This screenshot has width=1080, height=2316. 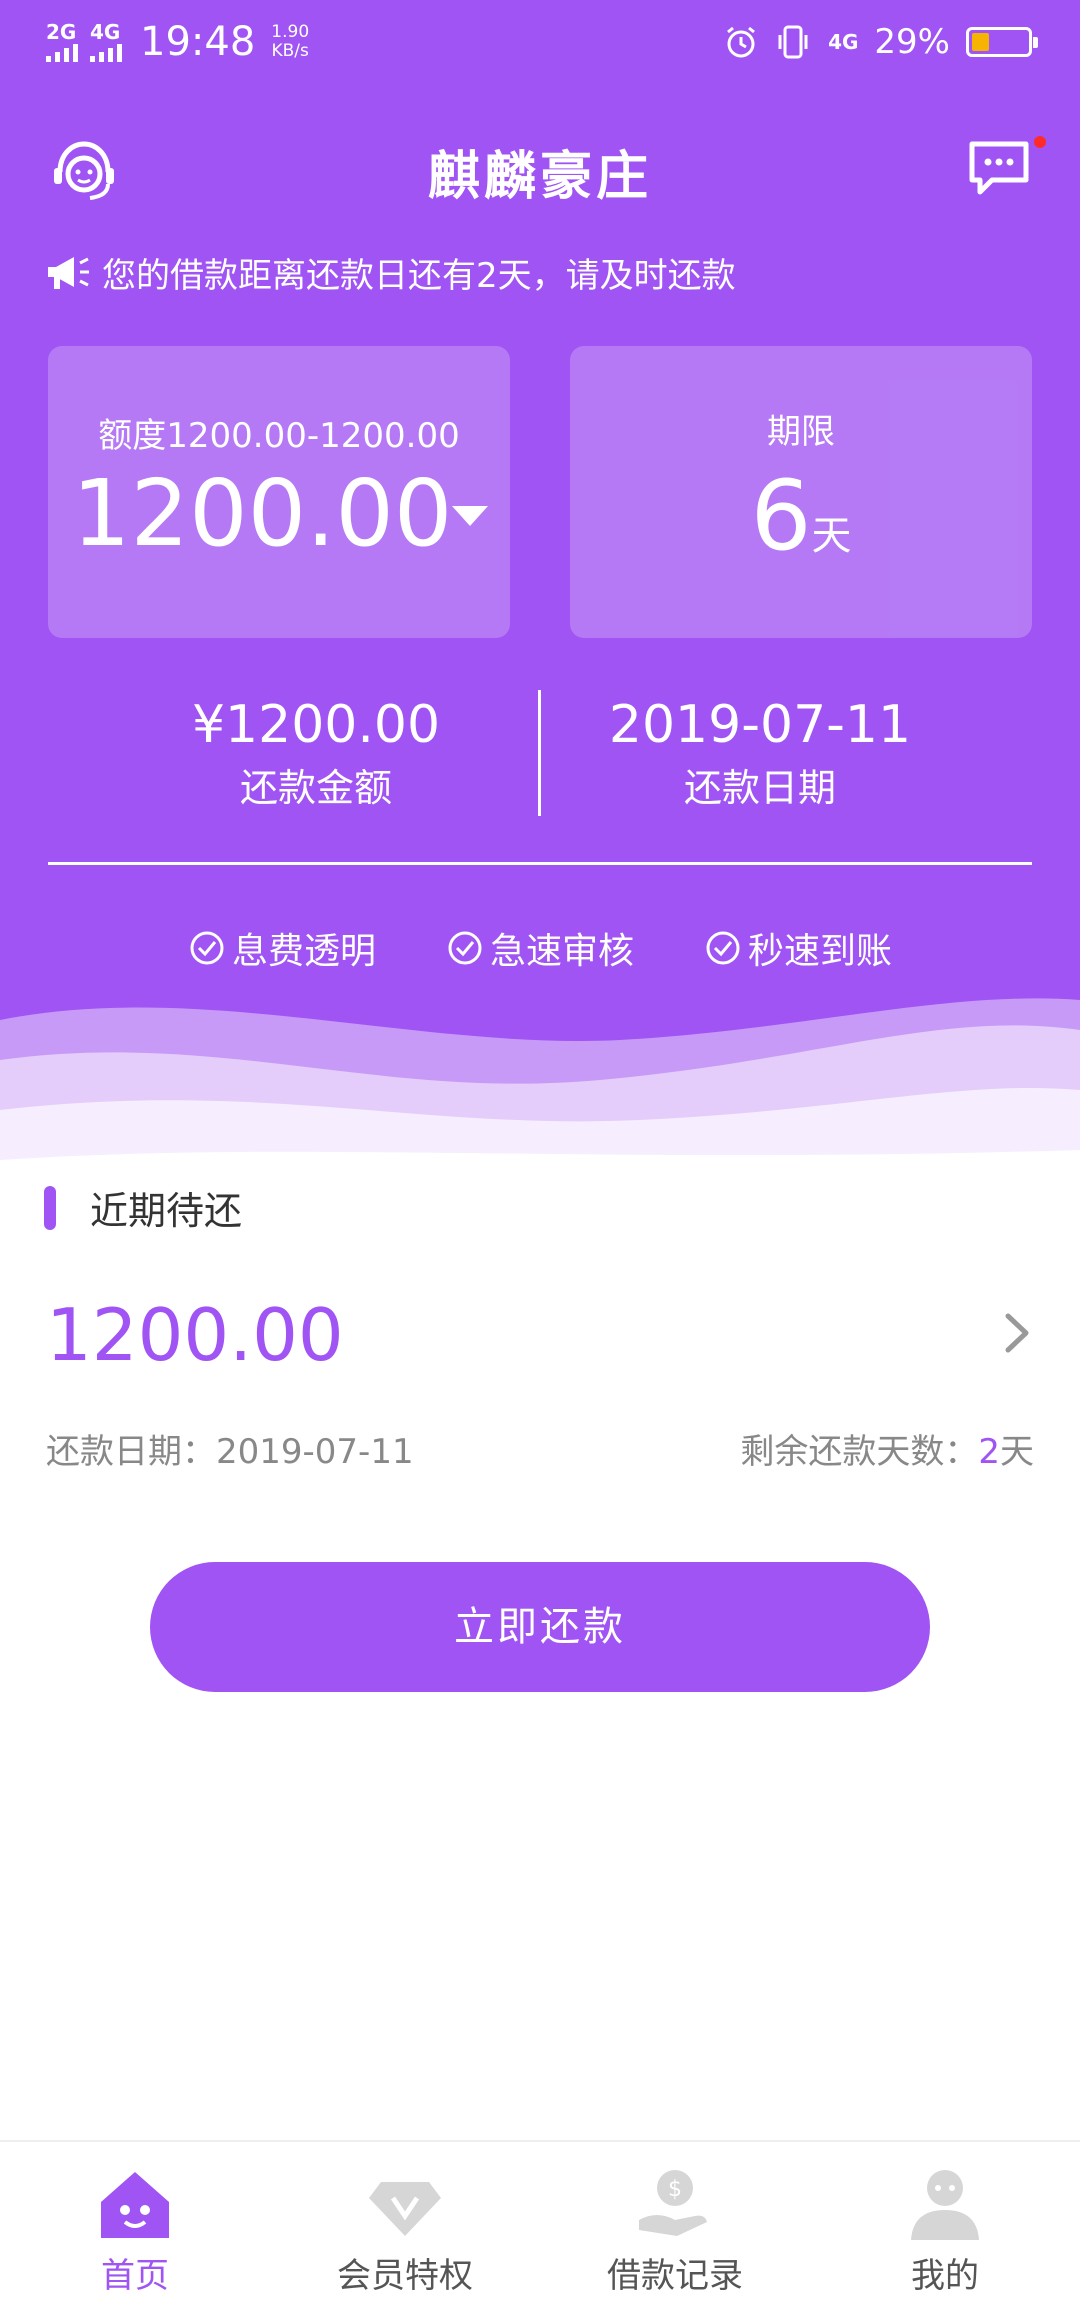 What do you see at coordinates (540, 42) in the screenshot?
I see `status-bar: 2G 4G 19:48 1.90 KB/s 4G 29%` at bounding box center [540, 42].